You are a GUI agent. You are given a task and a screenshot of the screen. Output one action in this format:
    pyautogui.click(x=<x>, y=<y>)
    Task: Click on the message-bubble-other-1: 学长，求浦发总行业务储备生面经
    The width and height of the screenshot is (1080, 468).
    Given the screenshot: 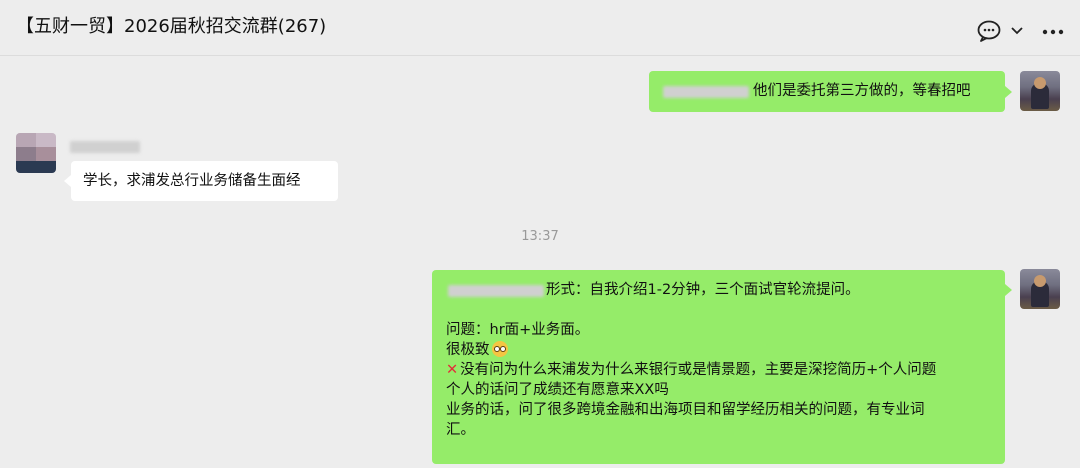 What is the action you would take?
    pyautogui.click(x=204, y=181)
    